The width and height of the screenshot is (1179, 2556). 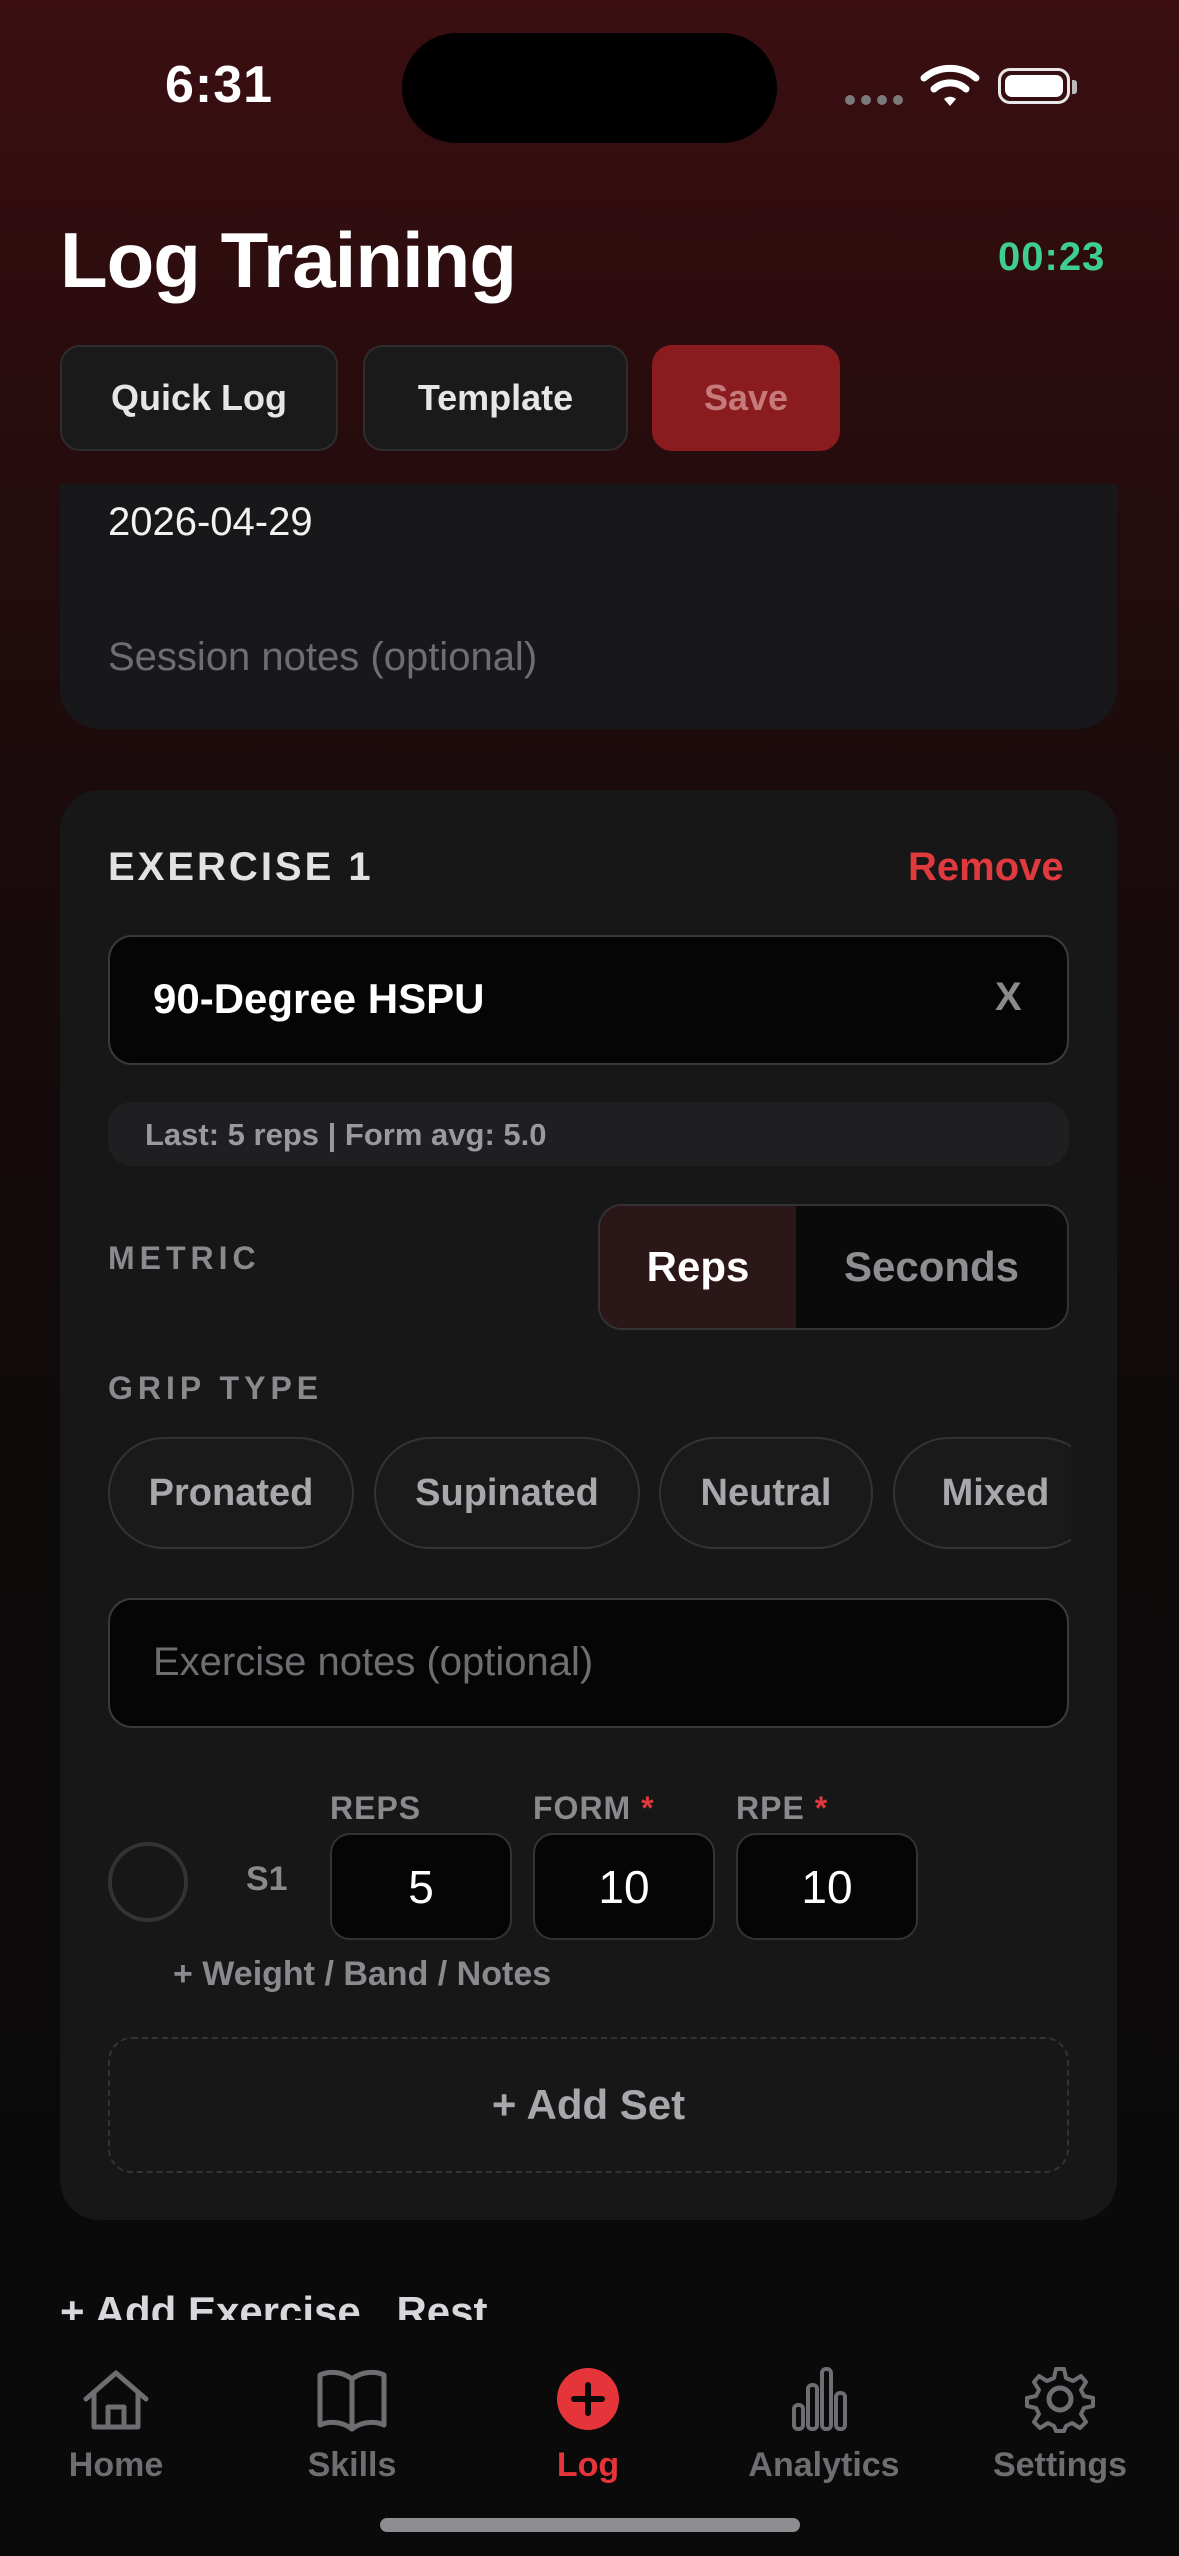 I want to click on set-extras-link: + Weight / Band / Notes, so click(x=362, y=1974).